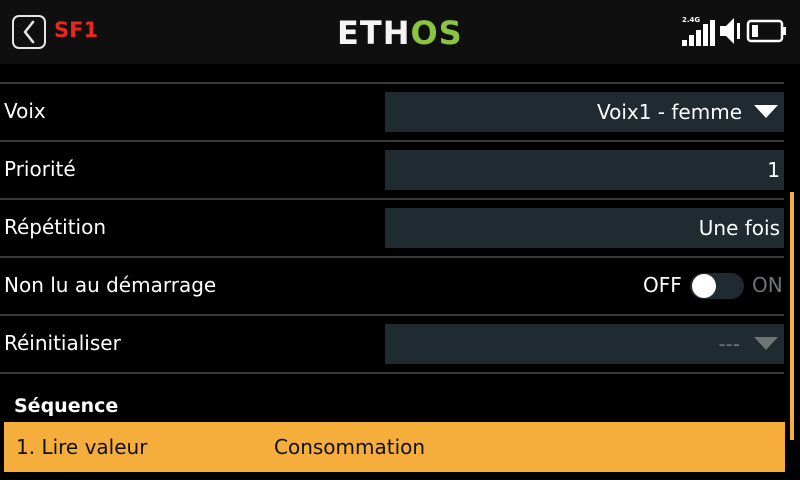 The height and width of the screenshot is (480, 800). What do you see at coordinates (767, 31) in the screenshot?
I see `battery-icon` at bounding box center [767, 31].